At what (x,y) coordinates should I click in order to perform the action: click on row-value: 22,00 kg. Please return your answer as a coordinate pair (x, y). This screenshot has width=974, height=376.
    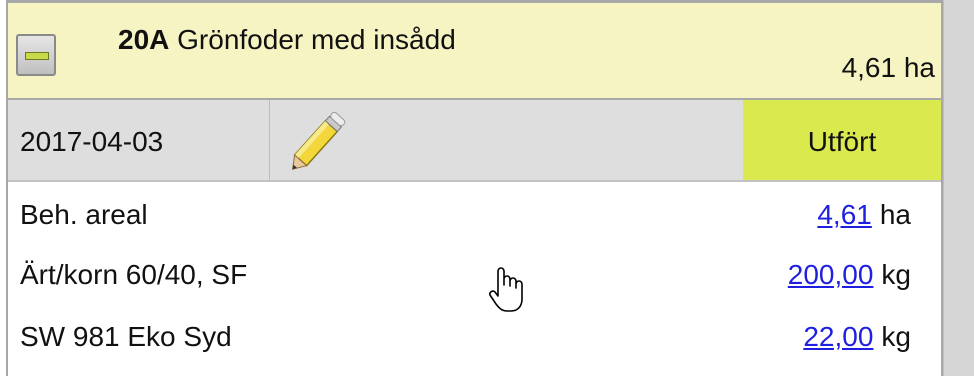
    Looking at the image, I should click on (857, 337).